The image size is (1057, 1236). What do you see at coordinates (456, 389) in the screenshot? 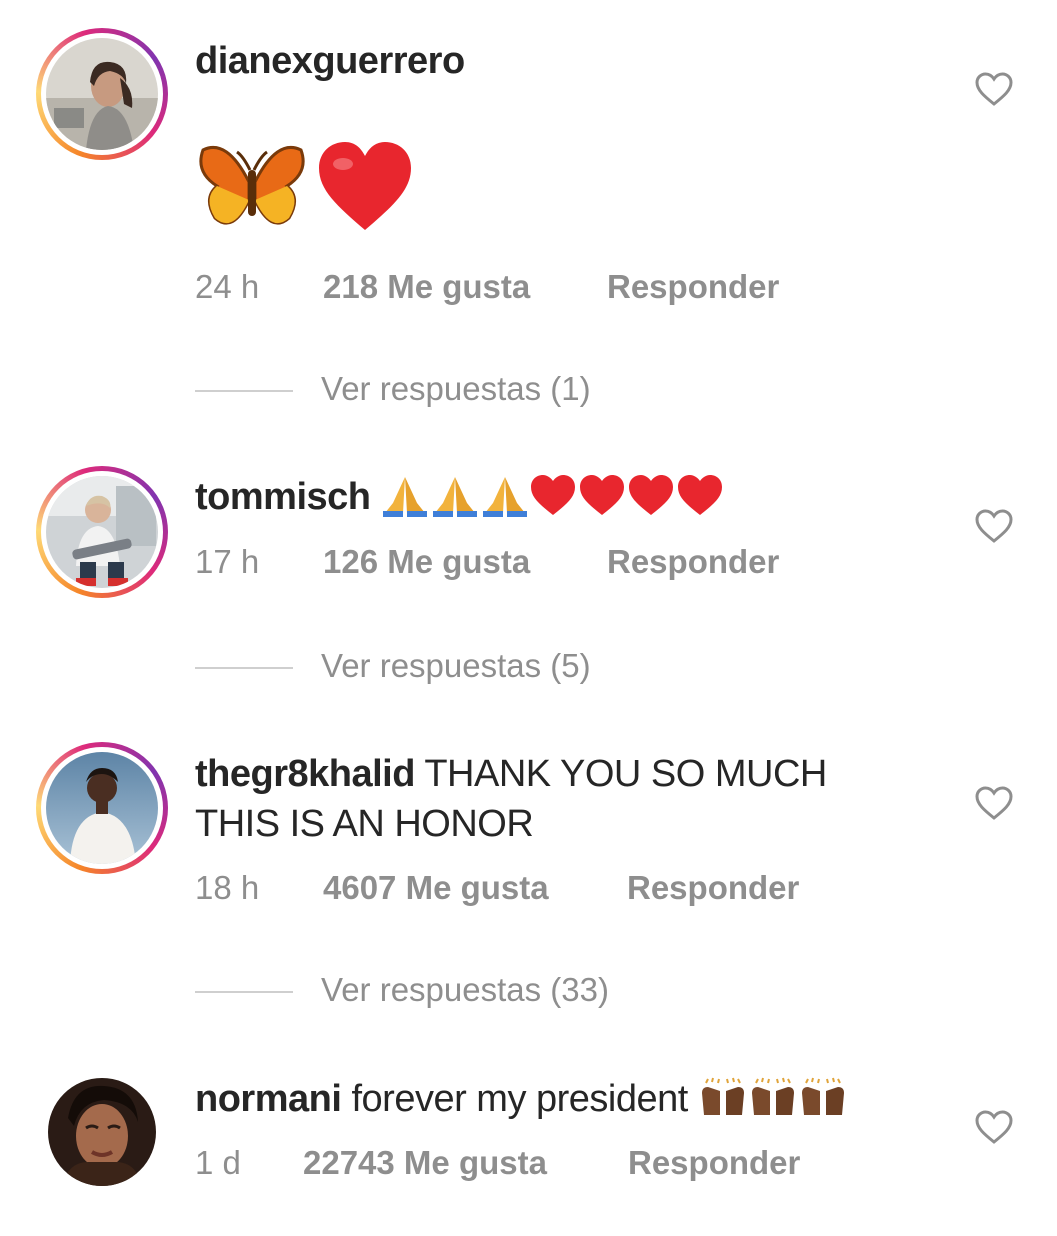
I see `view-replies-label: Ver respuestas (1)` at bounding box center [456, 389].